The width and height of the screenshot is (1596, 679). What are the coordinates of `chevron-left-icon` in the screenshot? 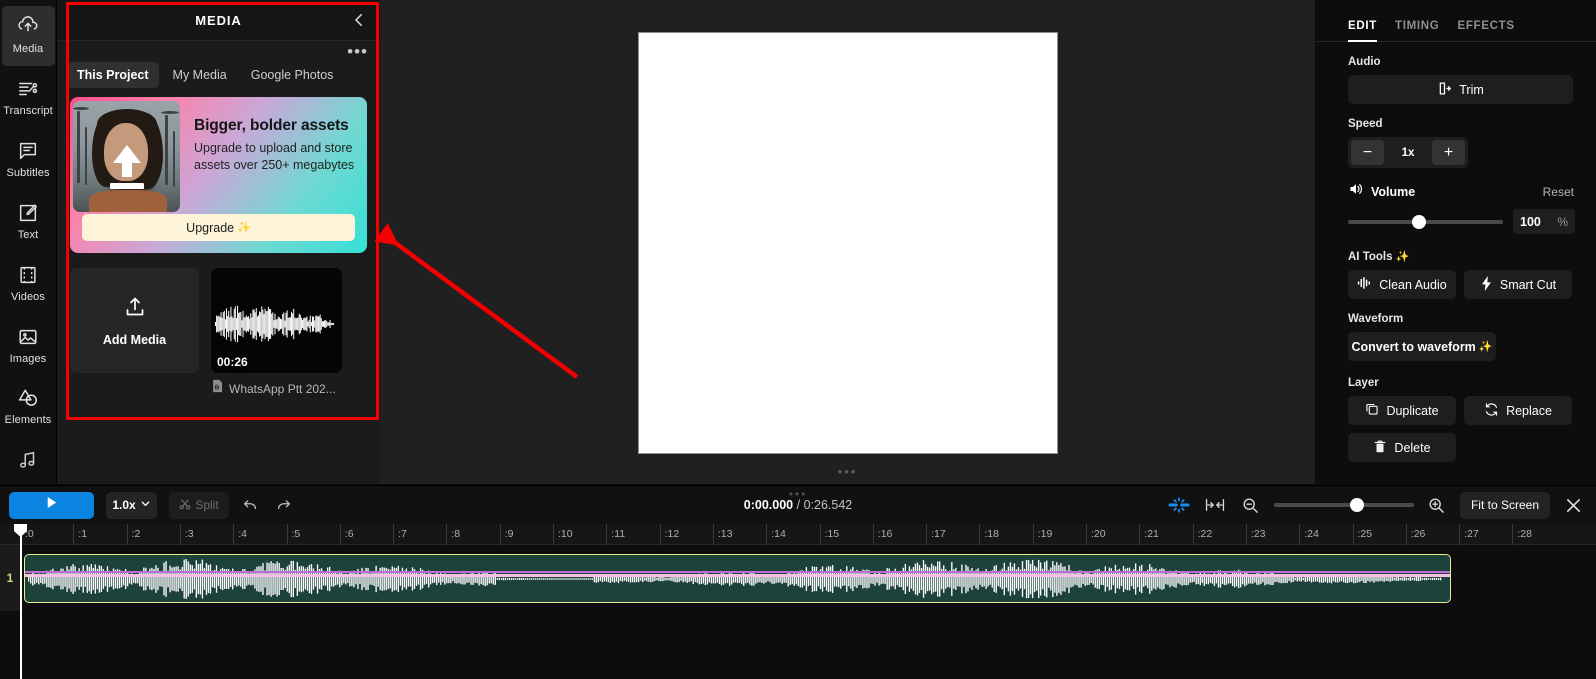 It's located at (359, 20).